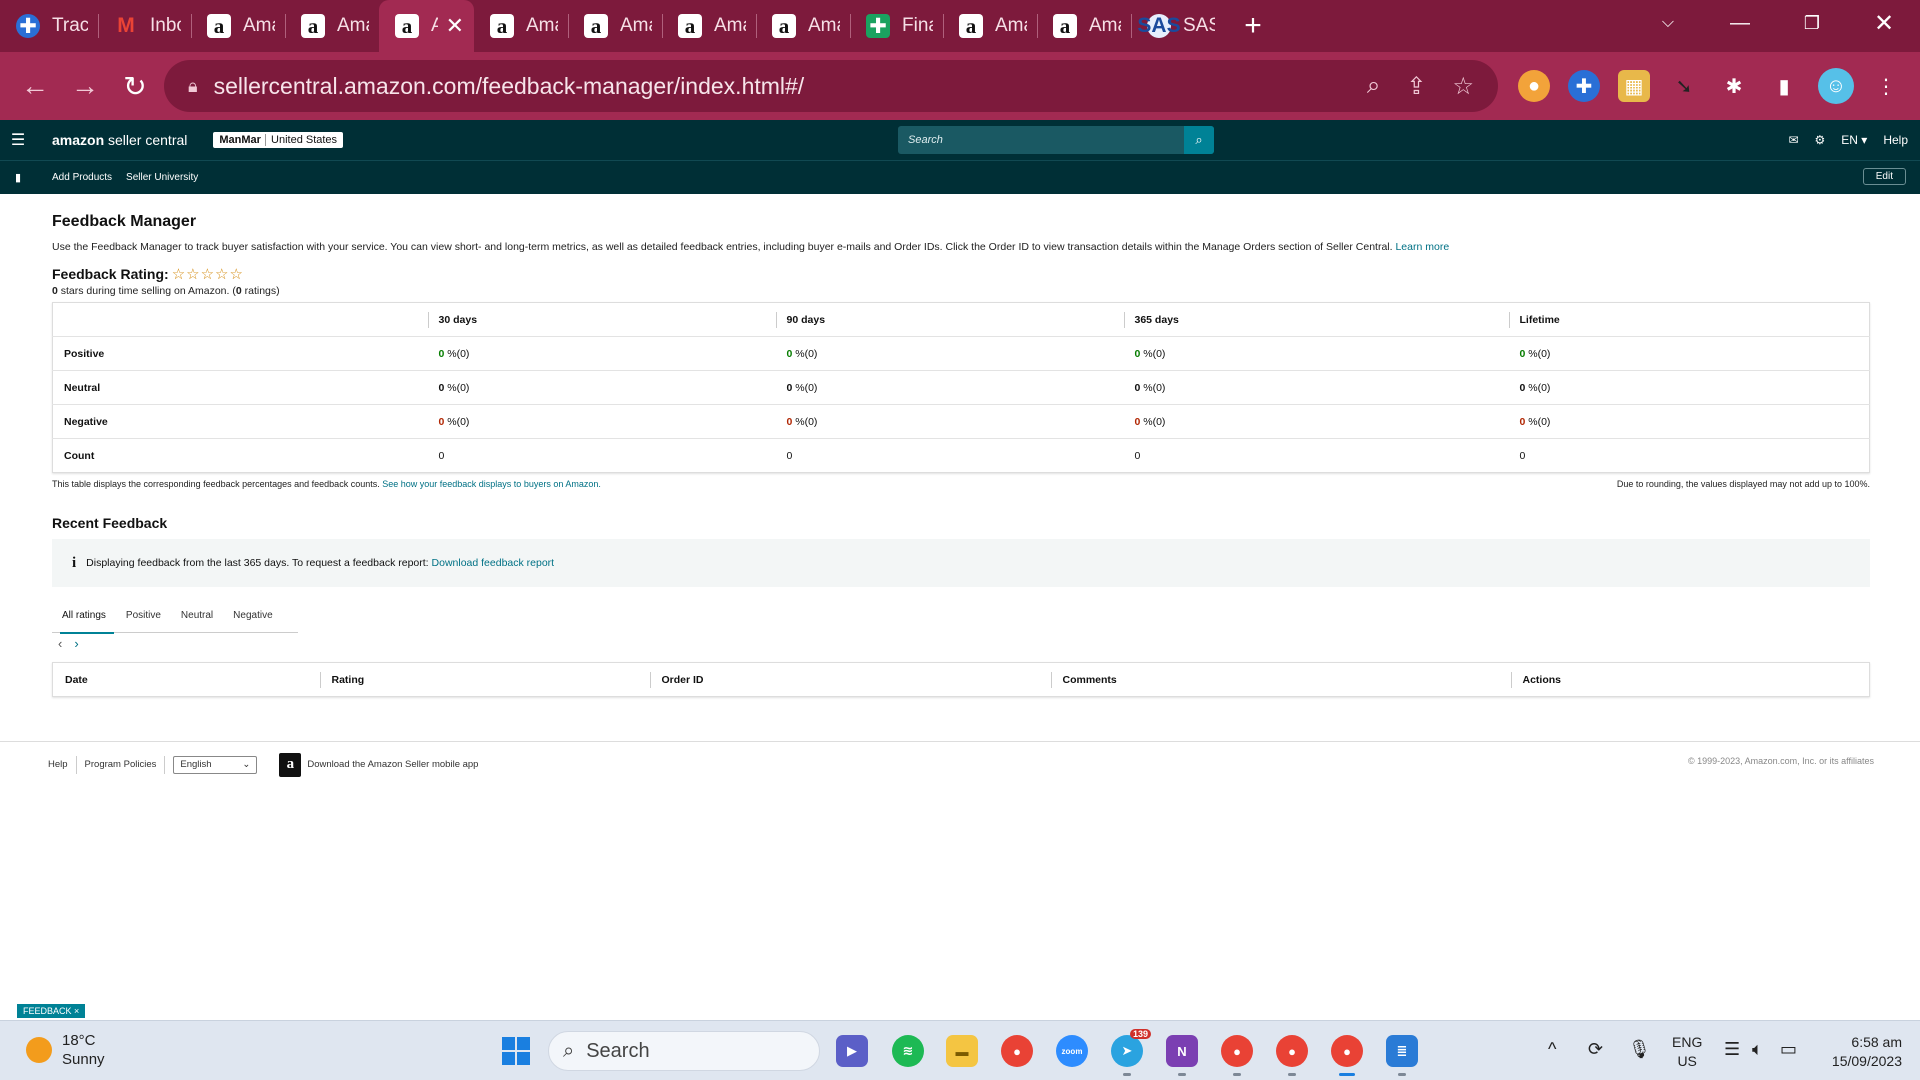  I want to click on footer-help-link: Help, so click(58, 764).